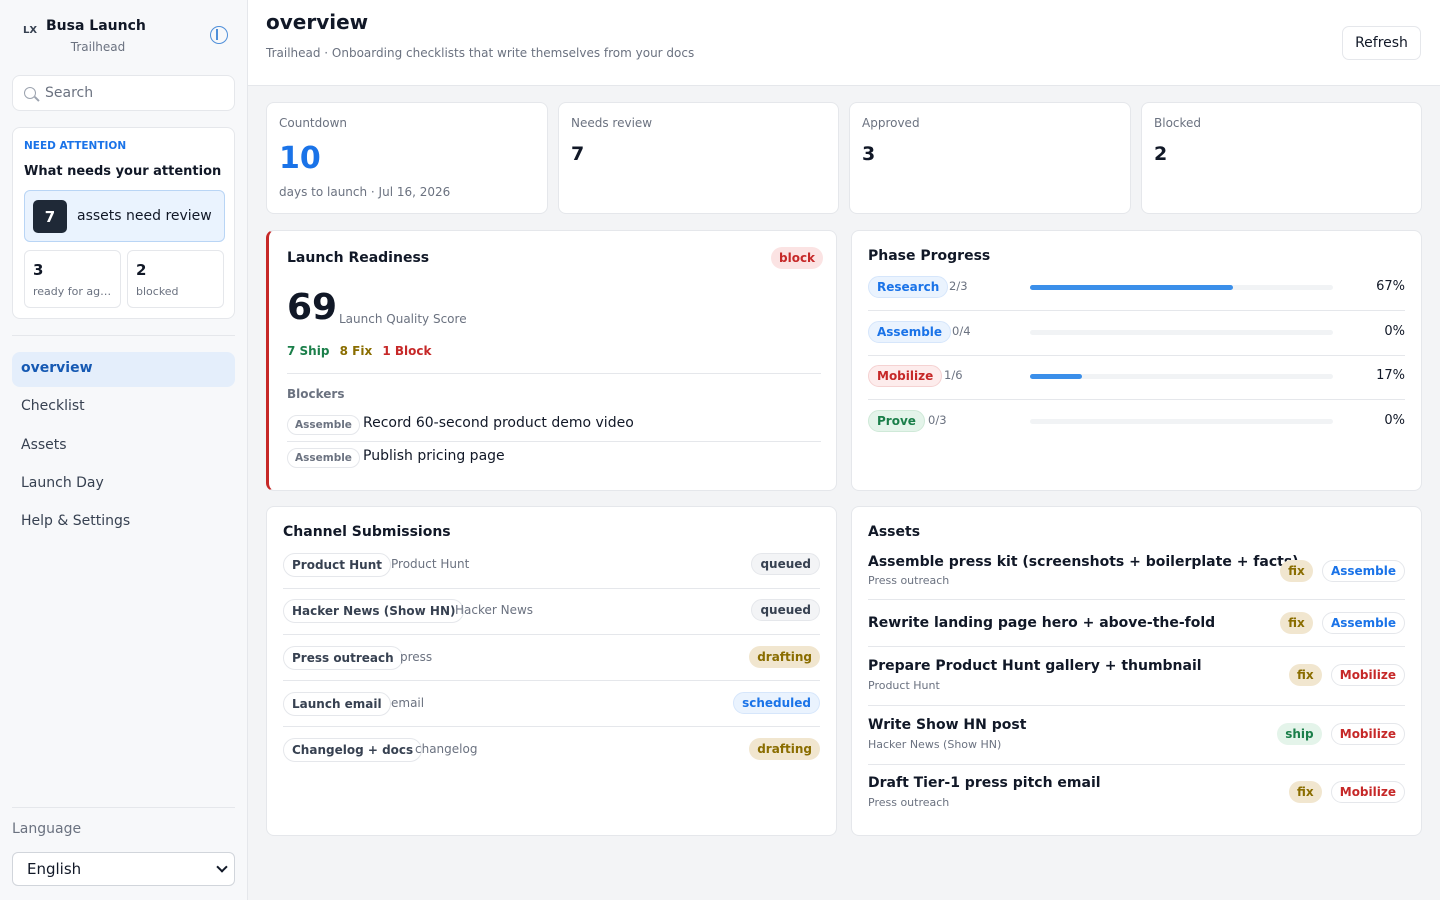  What do you see at coordinates (551, 704) in the screenshot?
I see `channel-row: Launch email email scheduled` at bounding box center [551, 704].